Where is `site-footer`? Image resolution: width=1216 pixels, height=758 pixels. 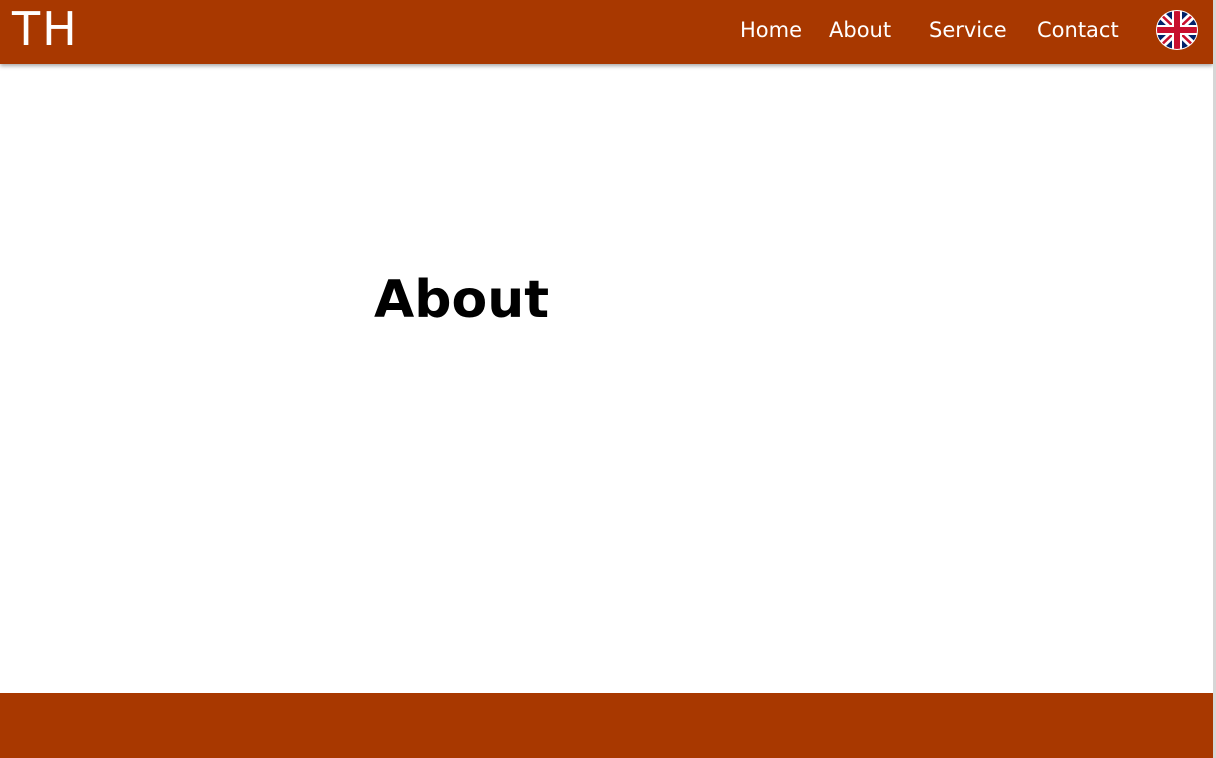
site-footer is located at coordinates (606, 725).